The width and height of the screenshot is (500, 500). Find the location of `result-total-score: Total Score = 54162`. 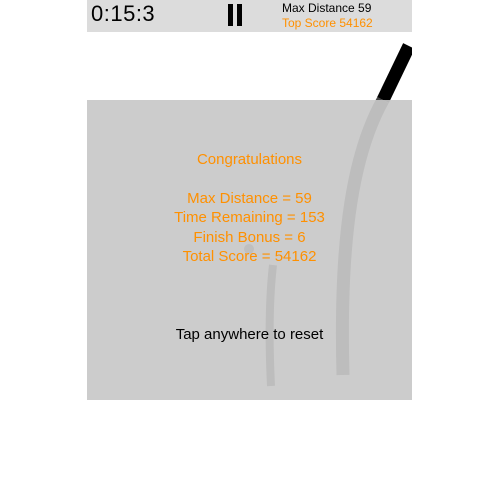

result-total-score: Total Score = 54162 is located at coordinates (249, 256).